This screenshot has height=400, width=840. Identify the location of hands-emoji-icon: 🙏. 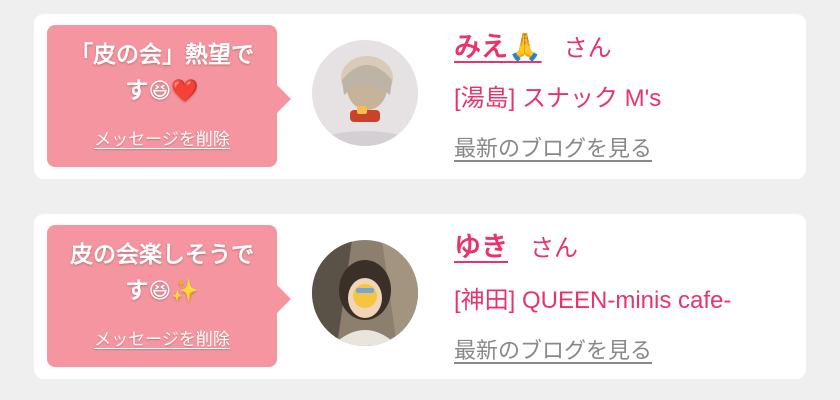
(525, 47).